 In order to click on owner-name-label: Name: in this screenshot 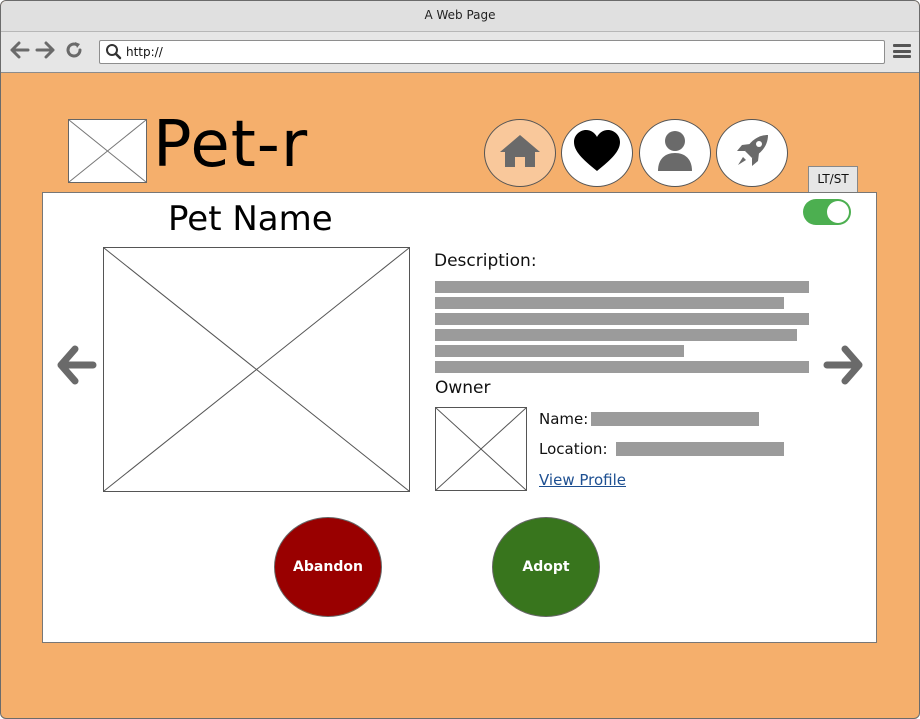, I will do `click(564, 419)`.